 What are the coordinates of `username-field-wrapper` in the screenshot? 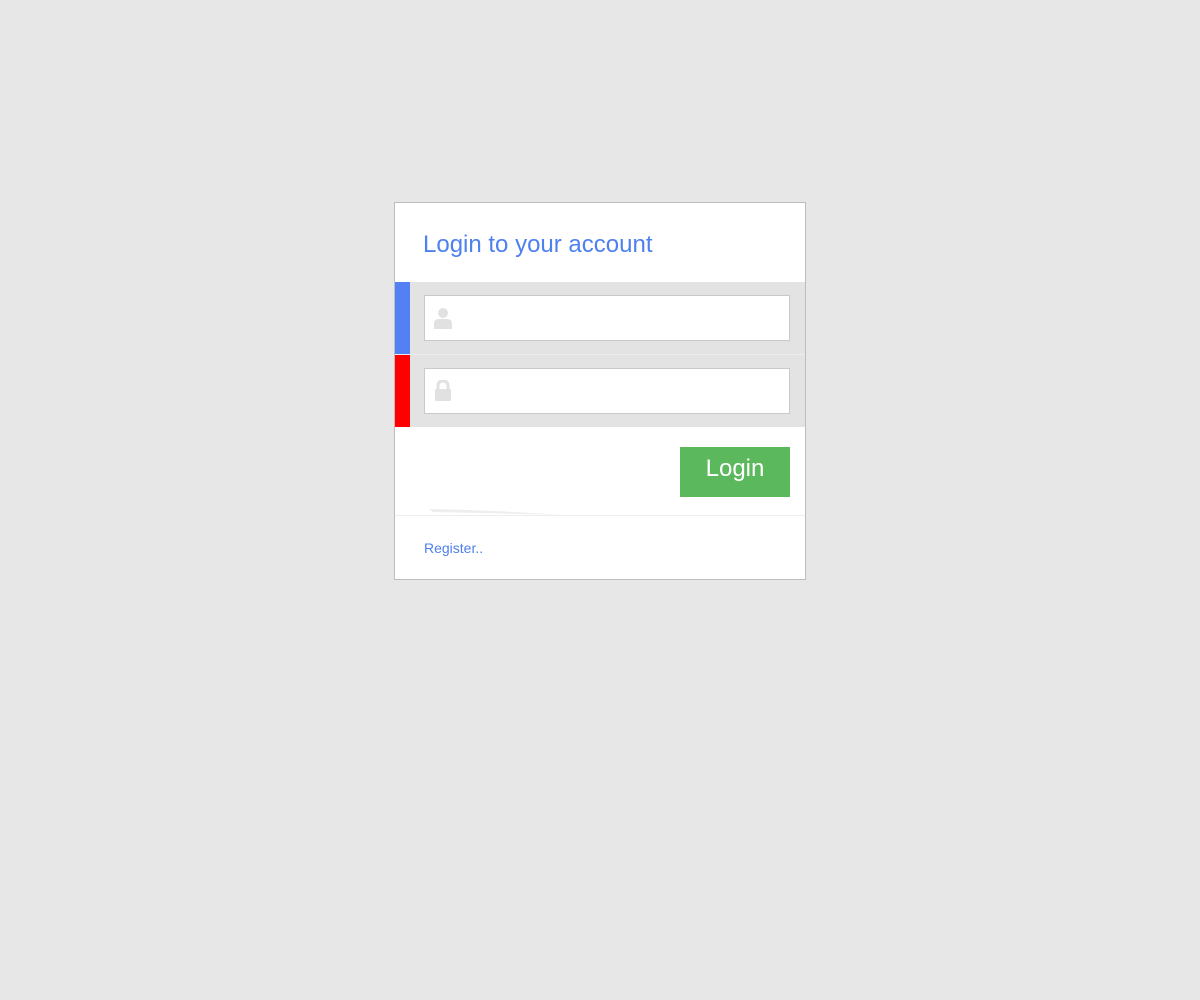 It's located at (607, 318).